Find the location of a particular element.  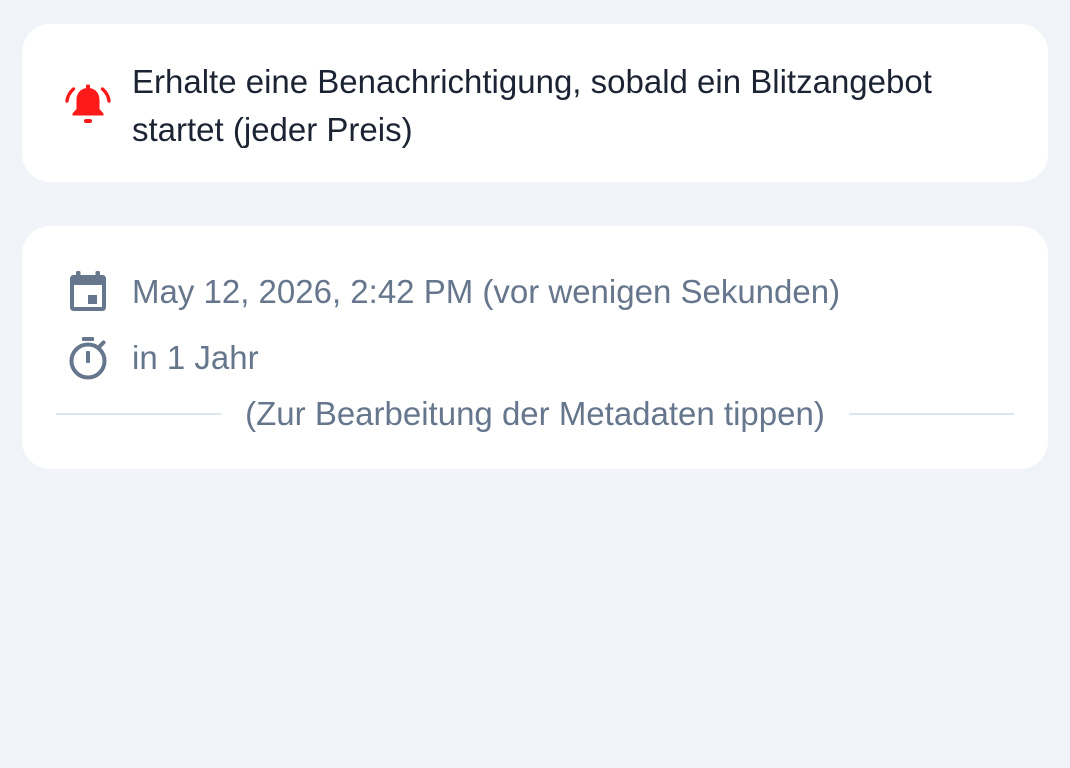

divider-left is located at coordinates (139, 414).